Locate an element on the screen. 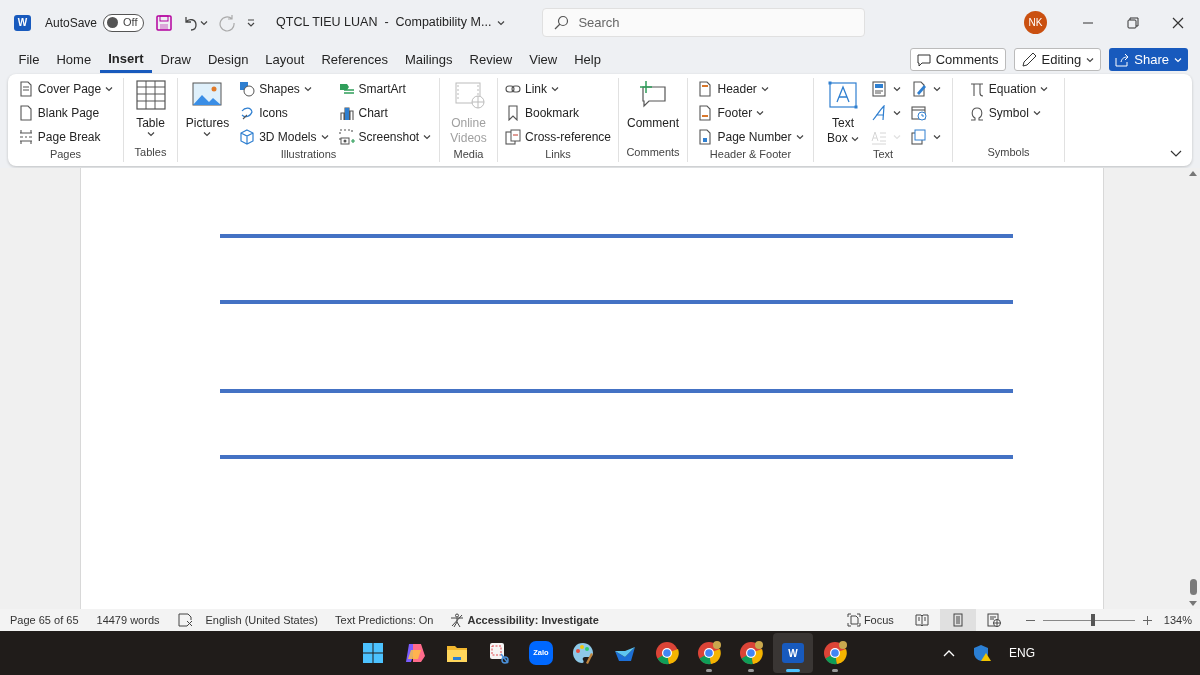  ribbon-tab: Mailings is located at coordinates (429, 59).